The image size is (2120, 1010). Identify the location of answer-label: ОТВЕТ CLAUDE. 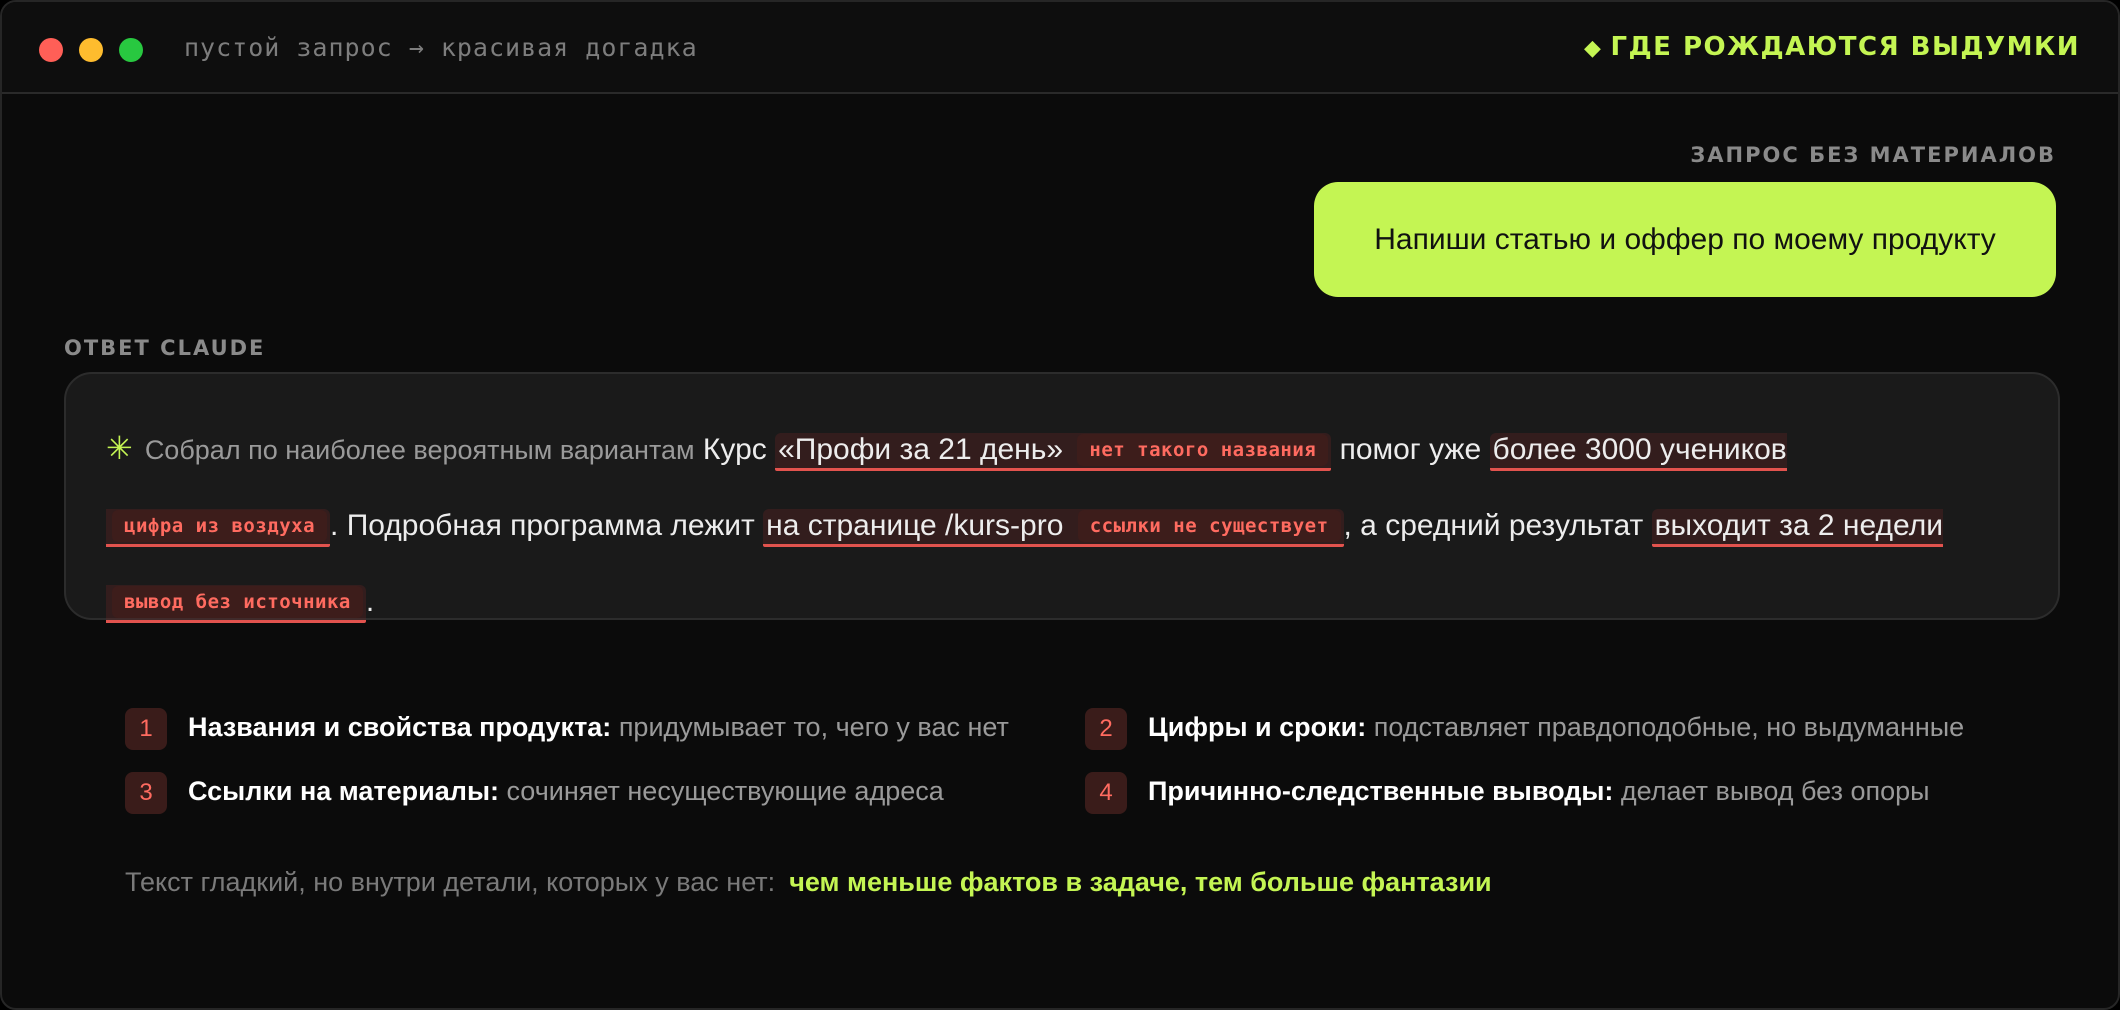
(165, 348).